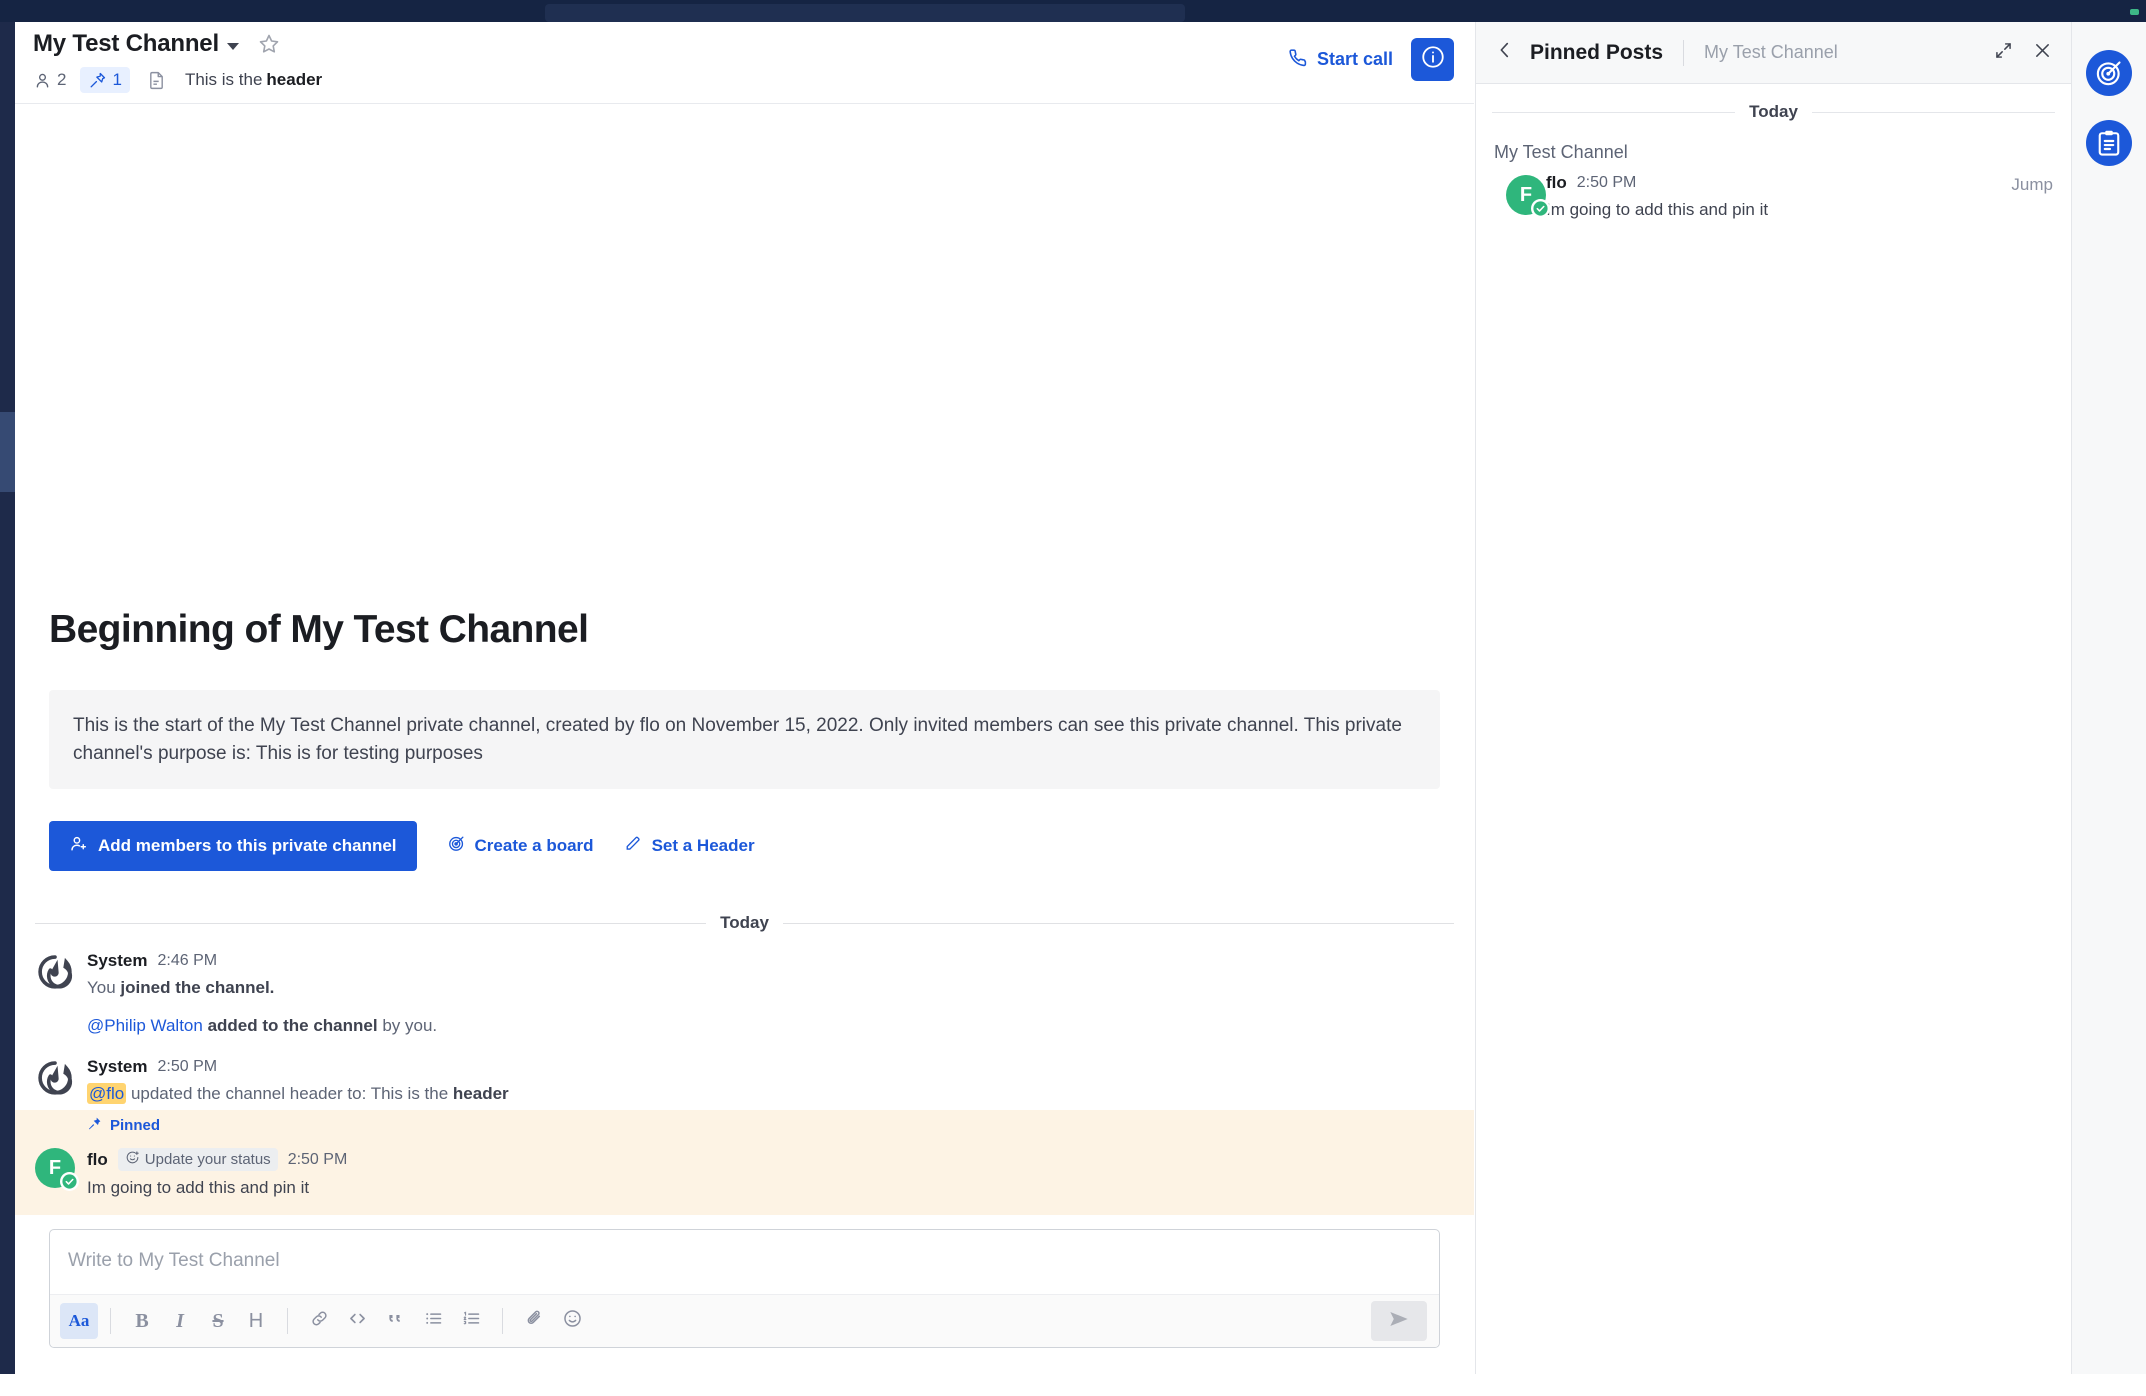 This screenshot has height=1396, width=2146. I want to click on numbered-list-button, so click(471, 1321).